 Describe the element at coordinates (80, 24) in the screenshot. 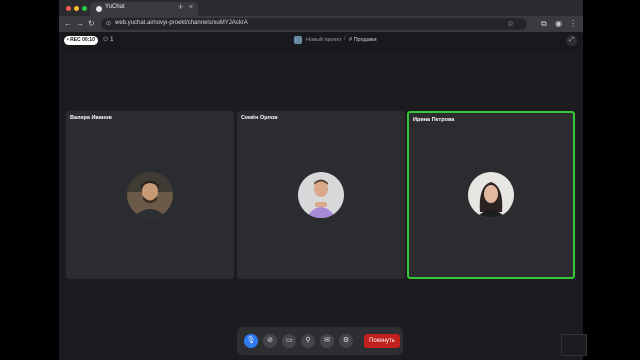

I see `forward-icon: →` at that location.